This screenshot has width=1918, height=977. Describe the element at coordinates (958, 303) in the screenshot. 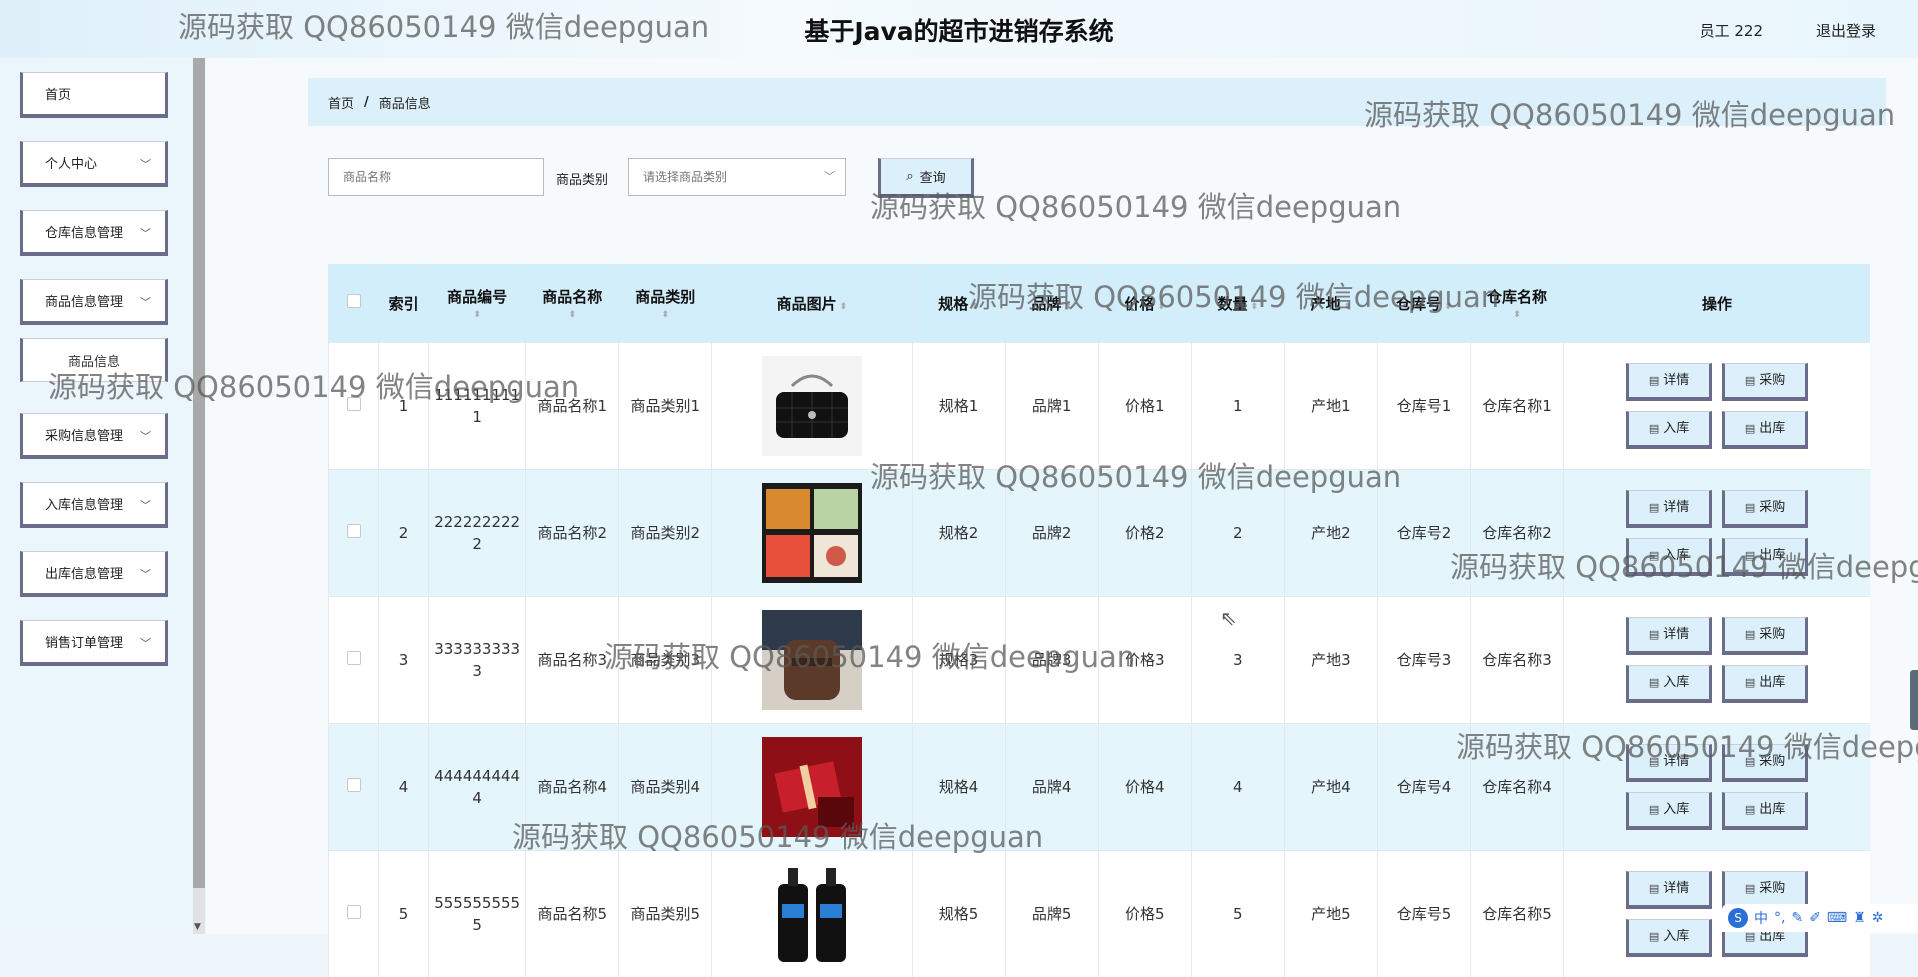

I see `col-spec: 规格⬍` at that location.